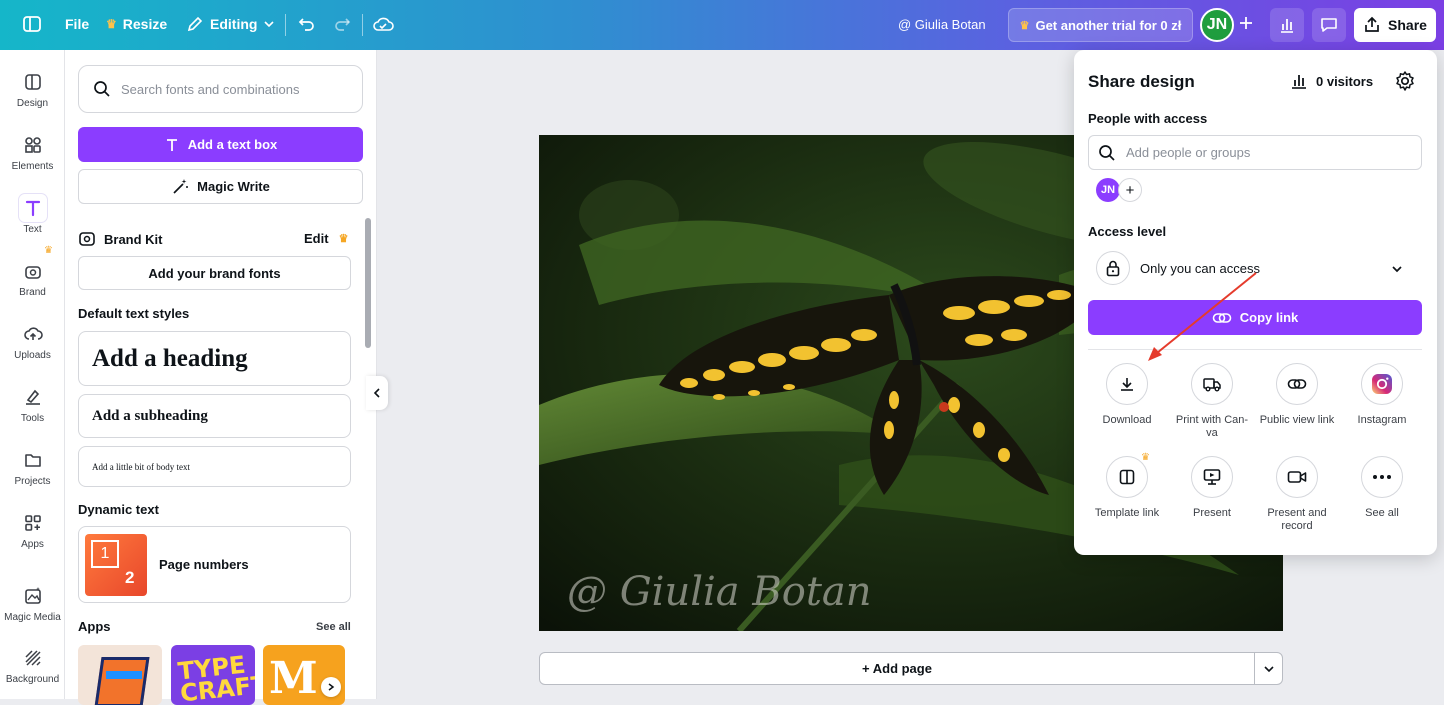 This screenshot has height=705, width=1444. What do you see at coordinates (214, 416) in the screenshot?
I see `add-subheading-button: Add a subheading` at bounding box center [214, 416].